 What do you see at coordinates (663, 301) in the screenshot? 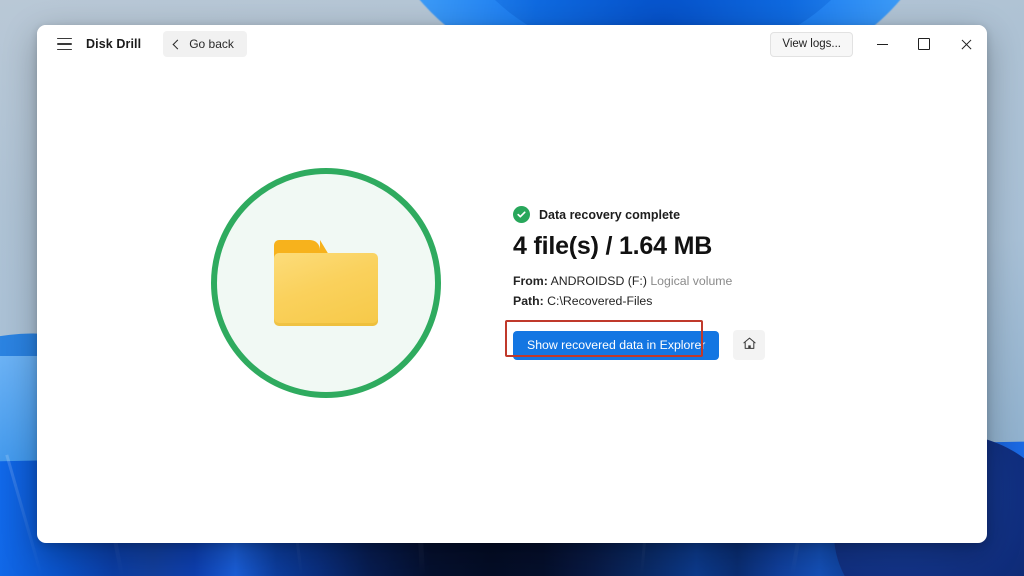
I see `path-line: Path: C:\Recovered-Files` at bounding box center [663, 301].